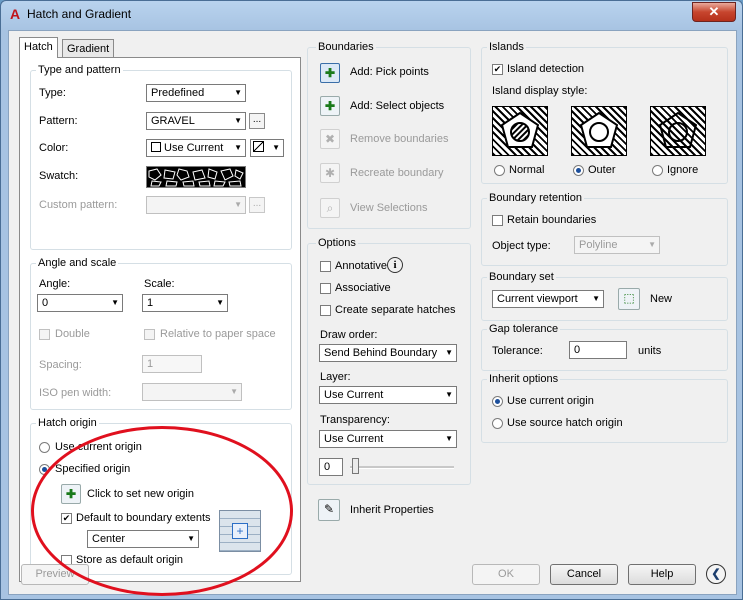 This screenshot has height=600, width=743. Describe the element at coordinates (520, 131) in the screenshot. I see `island-normal-image` at that location.